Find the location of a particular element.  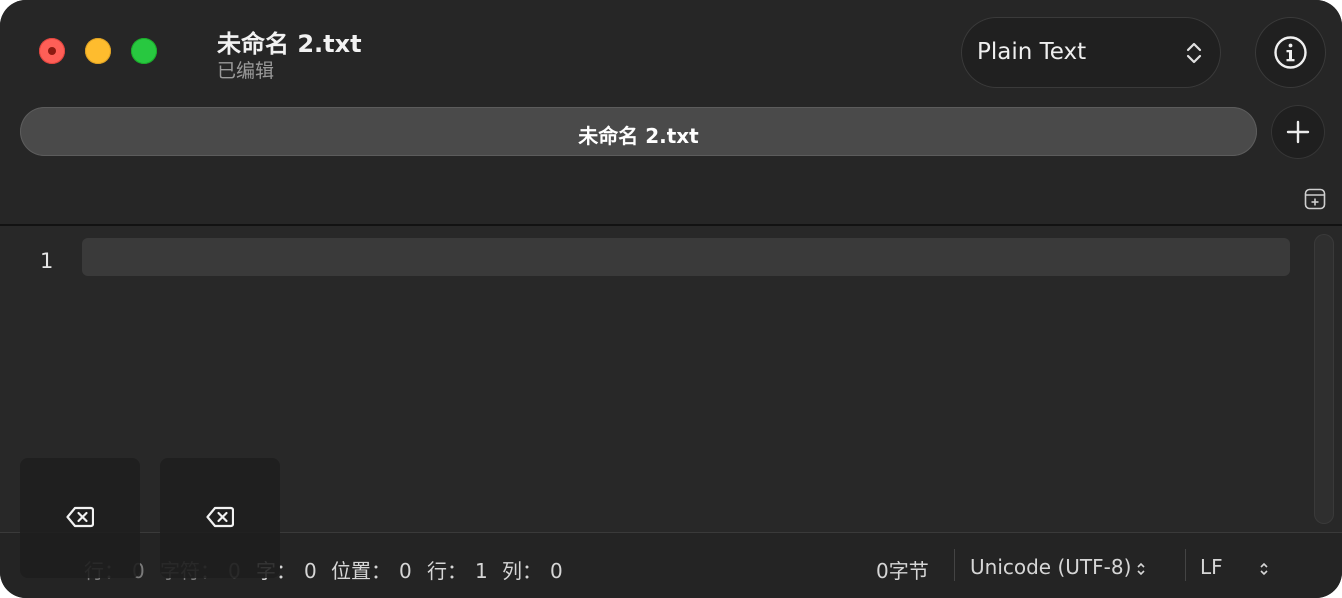

plus-icon is located at coordinates (1298, 132).